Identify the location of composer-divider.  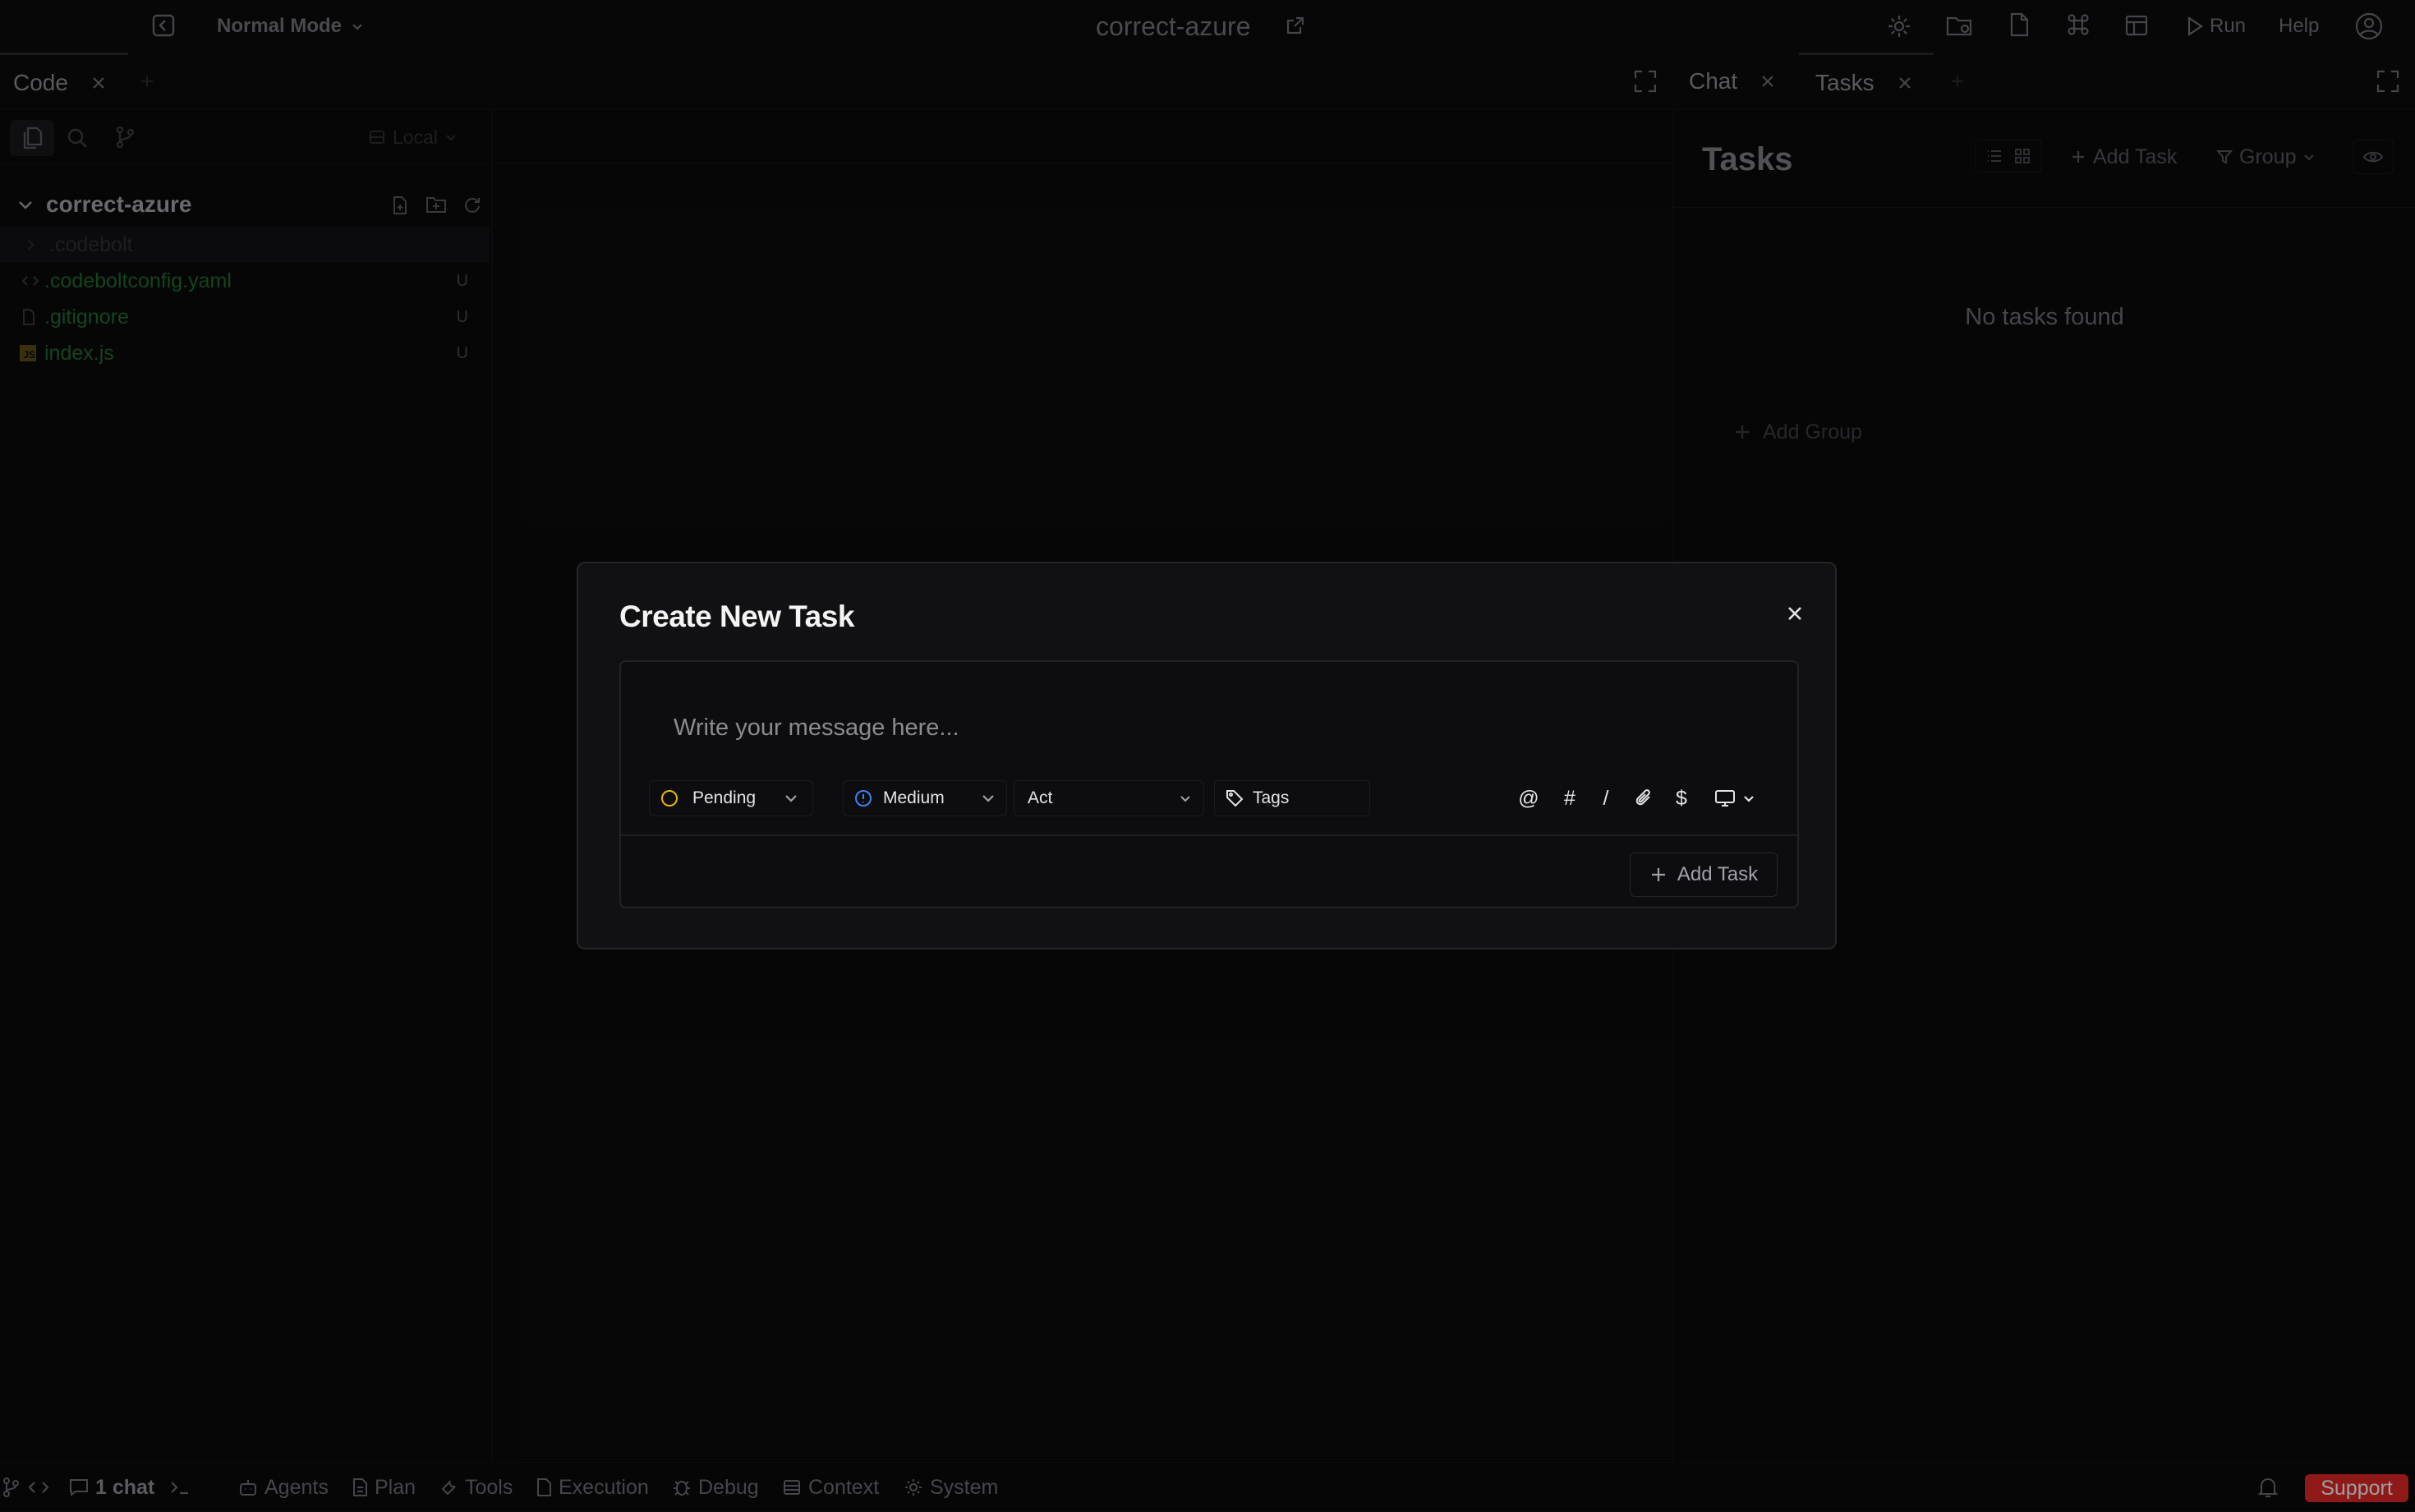
(1209, 835).